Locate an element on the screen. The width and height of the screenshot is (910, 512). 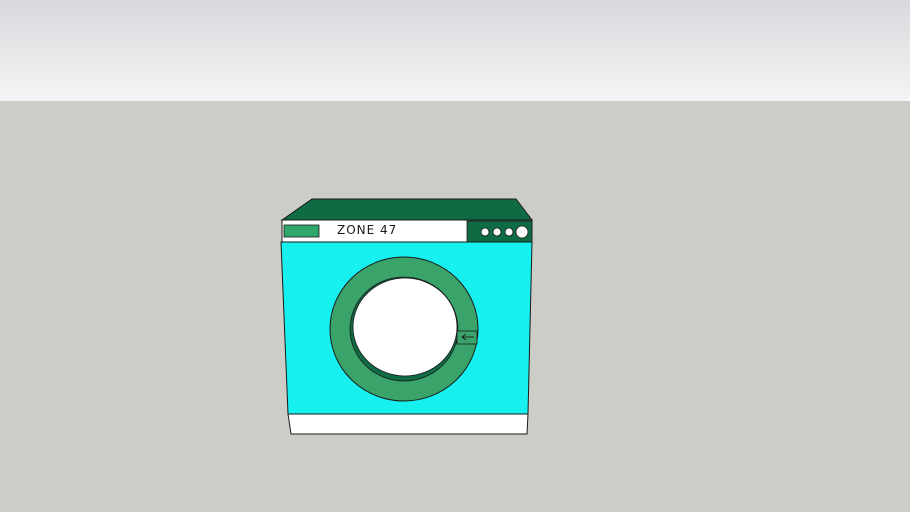
door-handle is located at coordinates (467, 337).